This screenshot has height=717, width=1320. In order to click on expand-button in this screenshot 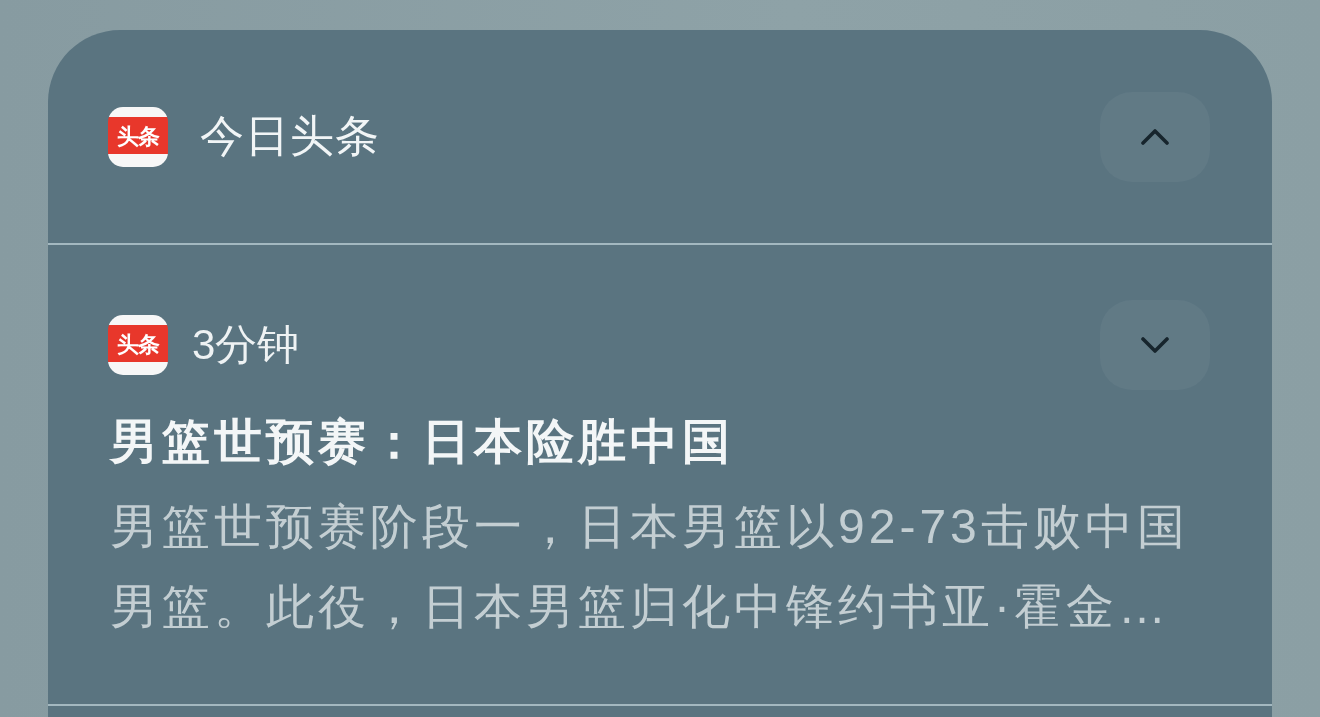, I will do `click(1155, 345)`.